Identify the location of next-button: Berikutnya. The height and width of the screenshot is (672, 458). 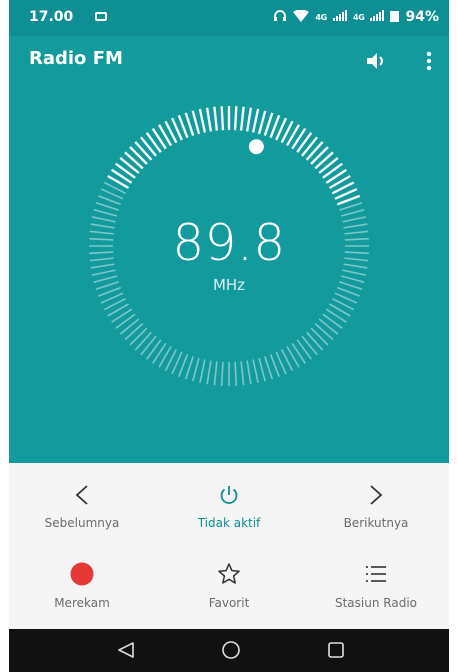
(376, 504).